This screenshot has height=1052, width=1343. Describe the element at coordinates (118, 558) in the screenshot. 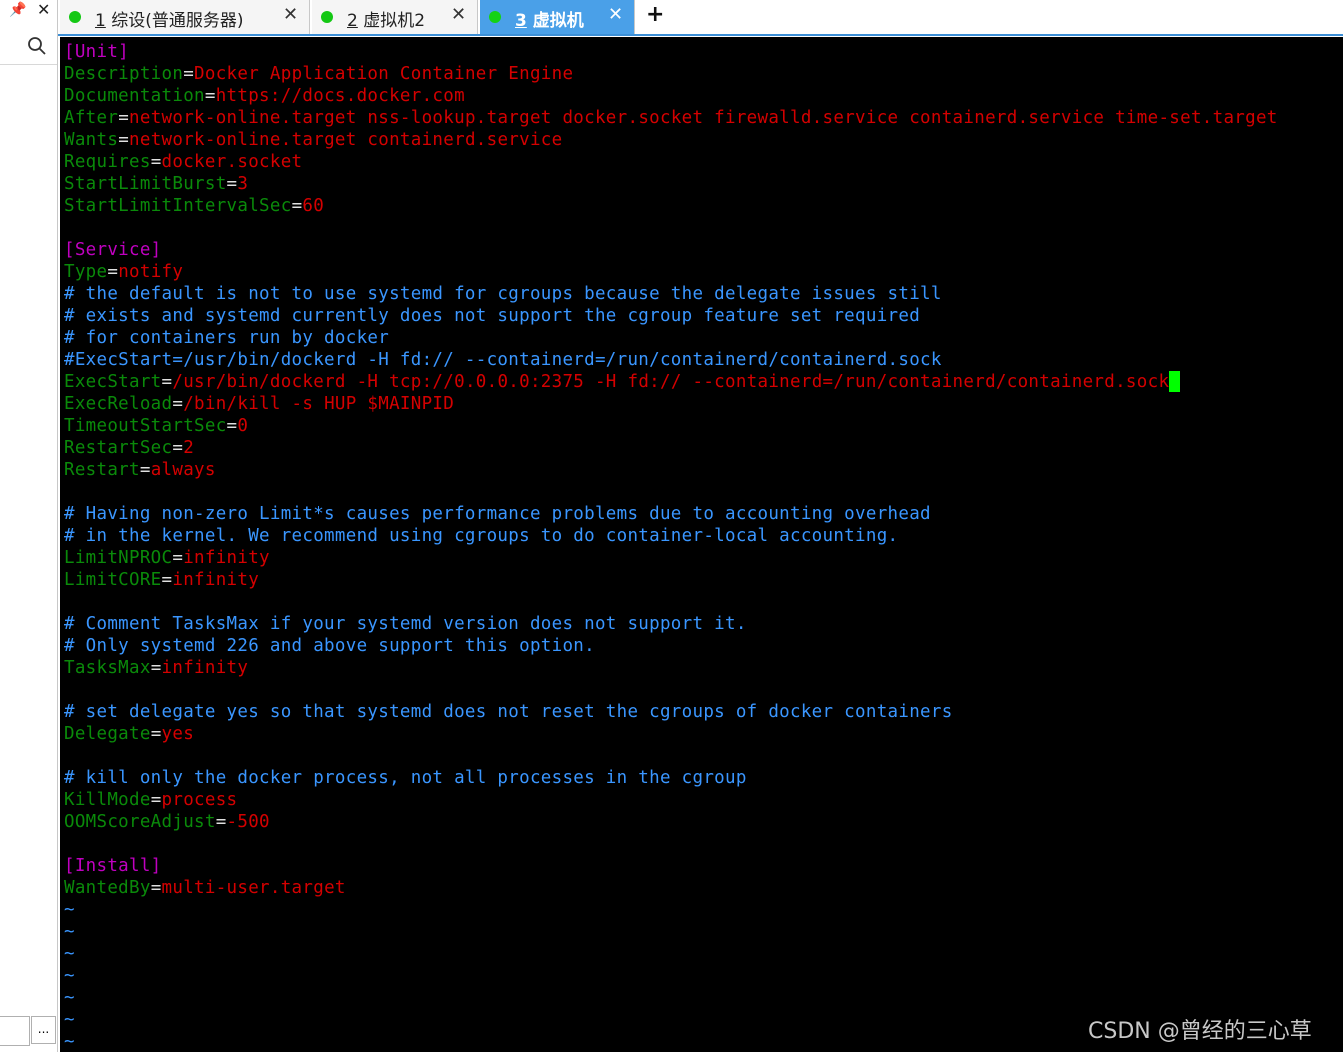

I see `config-key: LimitNPROC` at that location.